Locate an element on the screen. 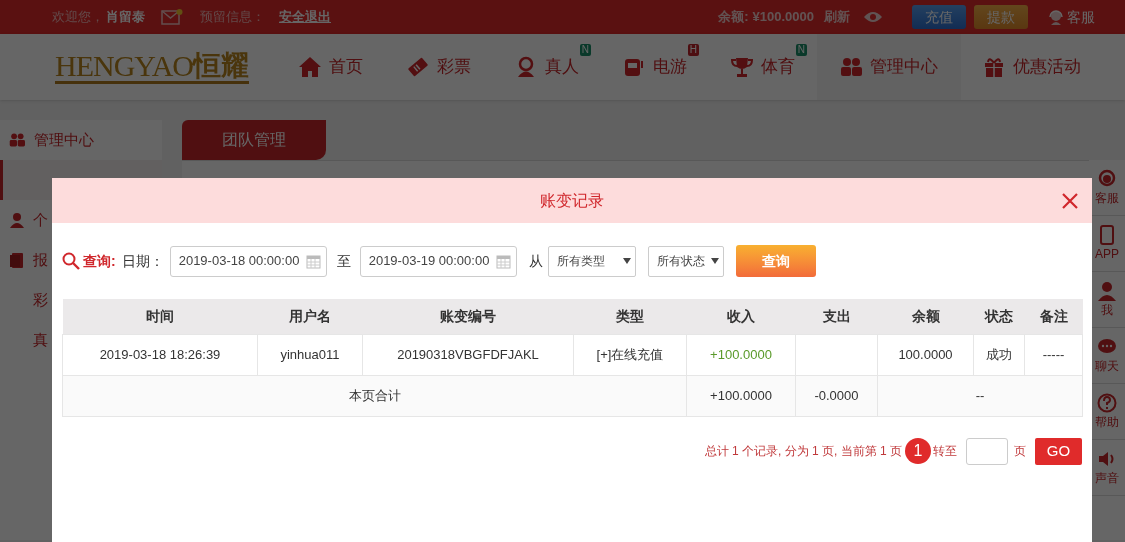 This screenshot has width=1125, height=542. logo-text: HENGYAO is located at coordinates (124, 65).